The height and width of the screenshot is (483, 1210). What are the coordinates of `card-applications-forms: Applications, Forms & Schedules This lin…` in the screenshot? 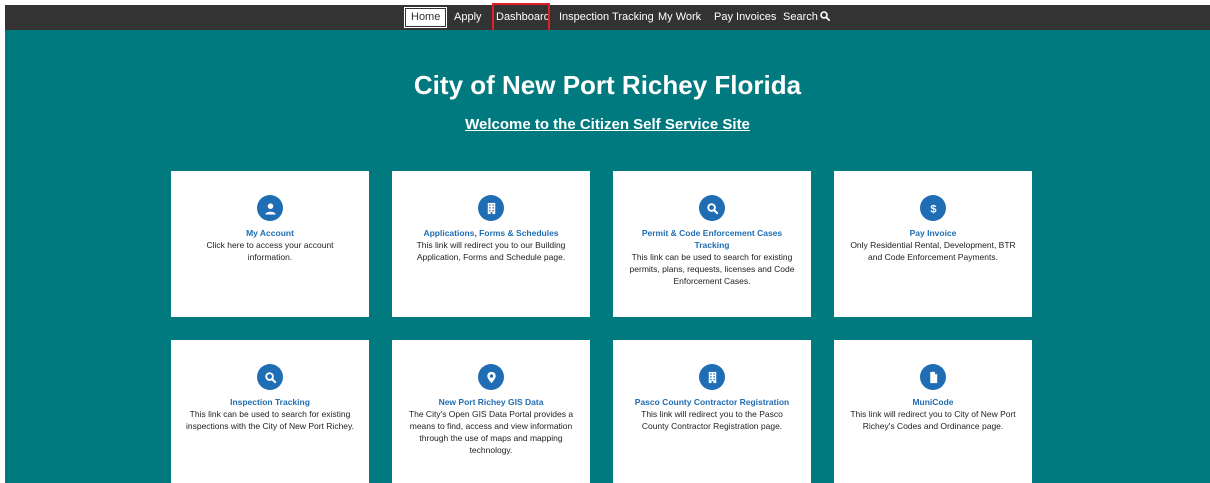 It's located at (491, 244).